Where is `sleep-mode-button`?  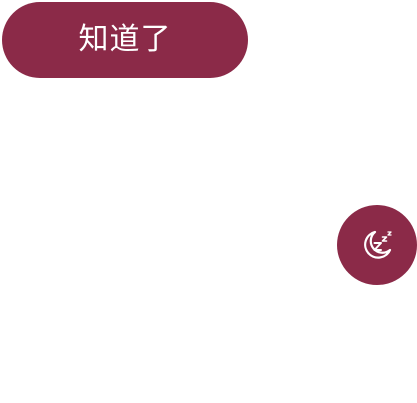
sleep-mode-button is located at coordinates (377, 245).